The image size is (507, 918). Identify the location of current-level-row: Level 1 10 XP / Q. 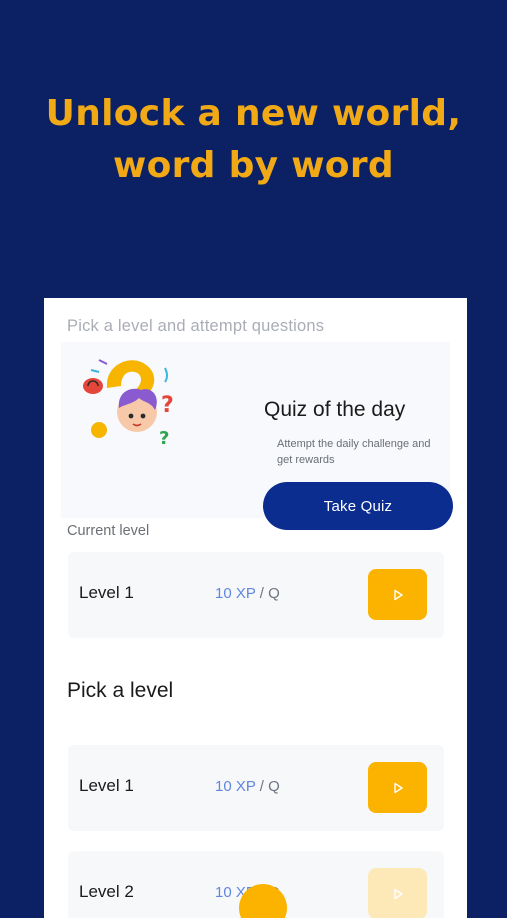
(256, 595).